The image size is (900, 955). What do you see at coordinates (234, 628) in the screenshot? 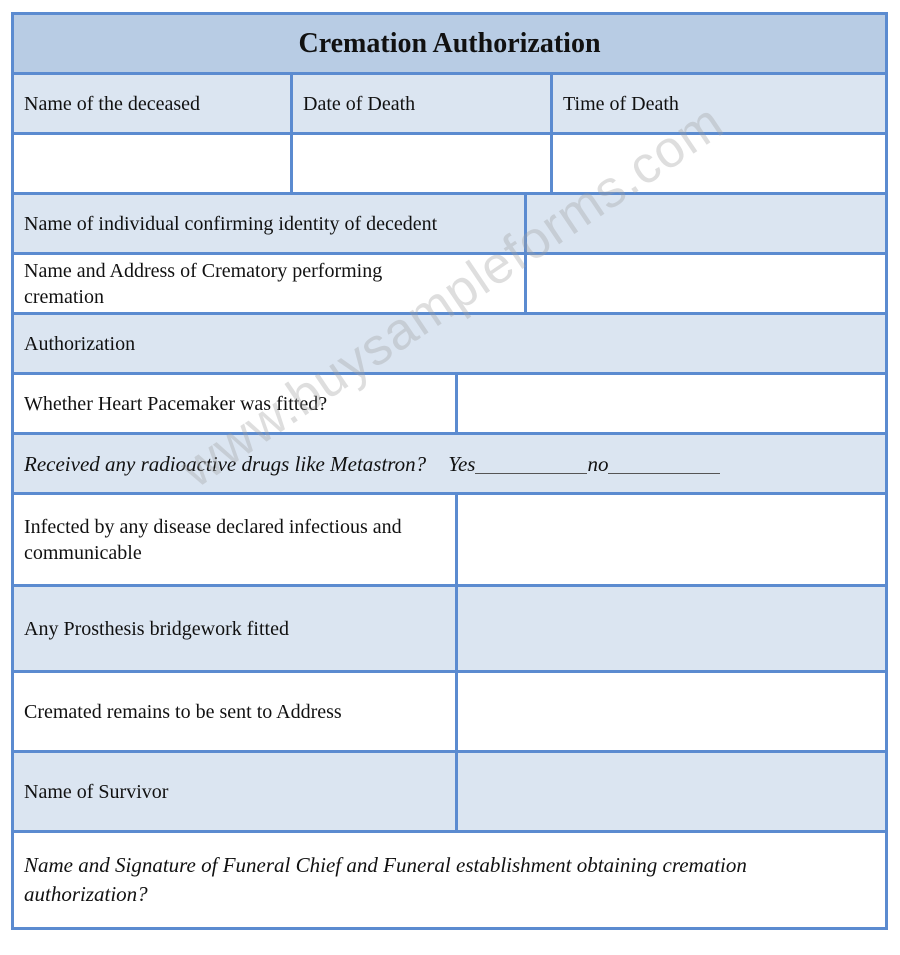
I see `prosthesis-label: Any Prosthesis bridgework fitted` at bounding box center [234, 628].